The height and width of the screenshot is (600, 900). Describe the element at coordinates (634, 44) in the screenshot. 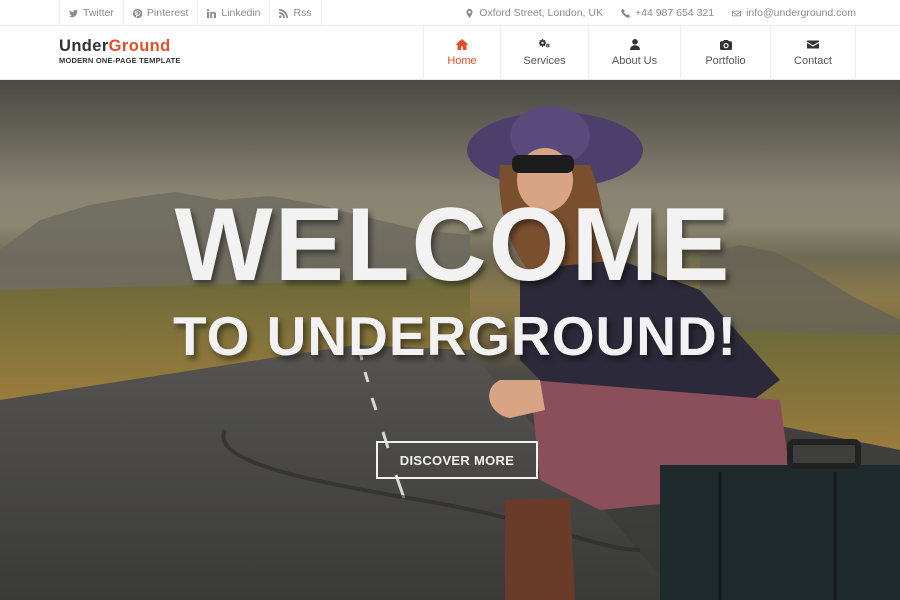

I see `user-icon` at that location.